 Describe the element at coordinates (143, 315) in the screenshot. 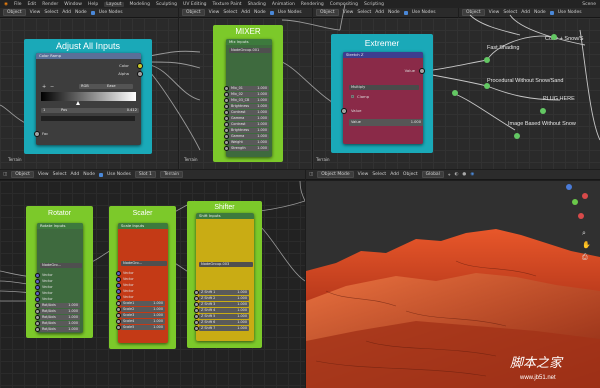

I see `value-field: Scale3 1.000` at that location.